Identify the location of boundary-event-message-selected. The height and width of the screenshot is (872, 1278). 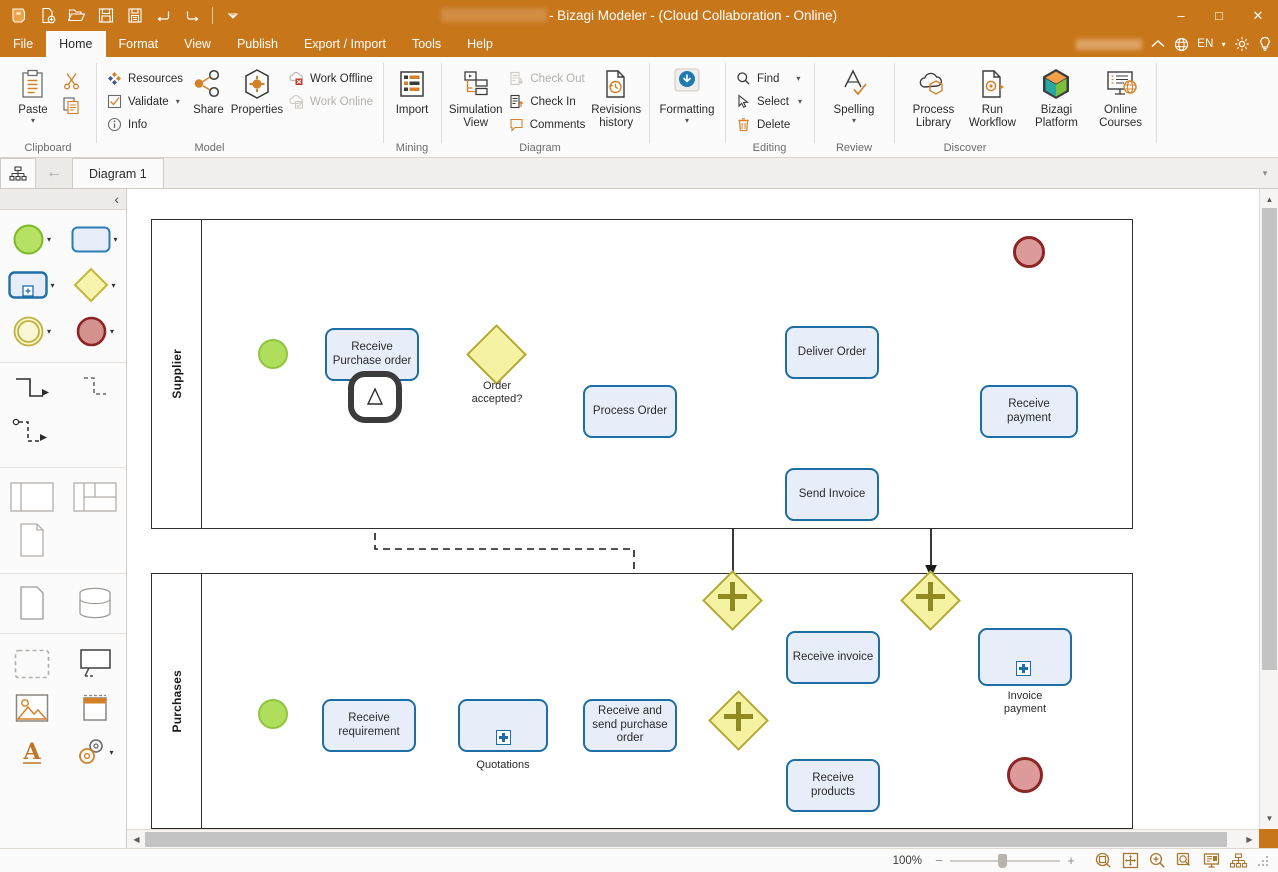
(375, 397).